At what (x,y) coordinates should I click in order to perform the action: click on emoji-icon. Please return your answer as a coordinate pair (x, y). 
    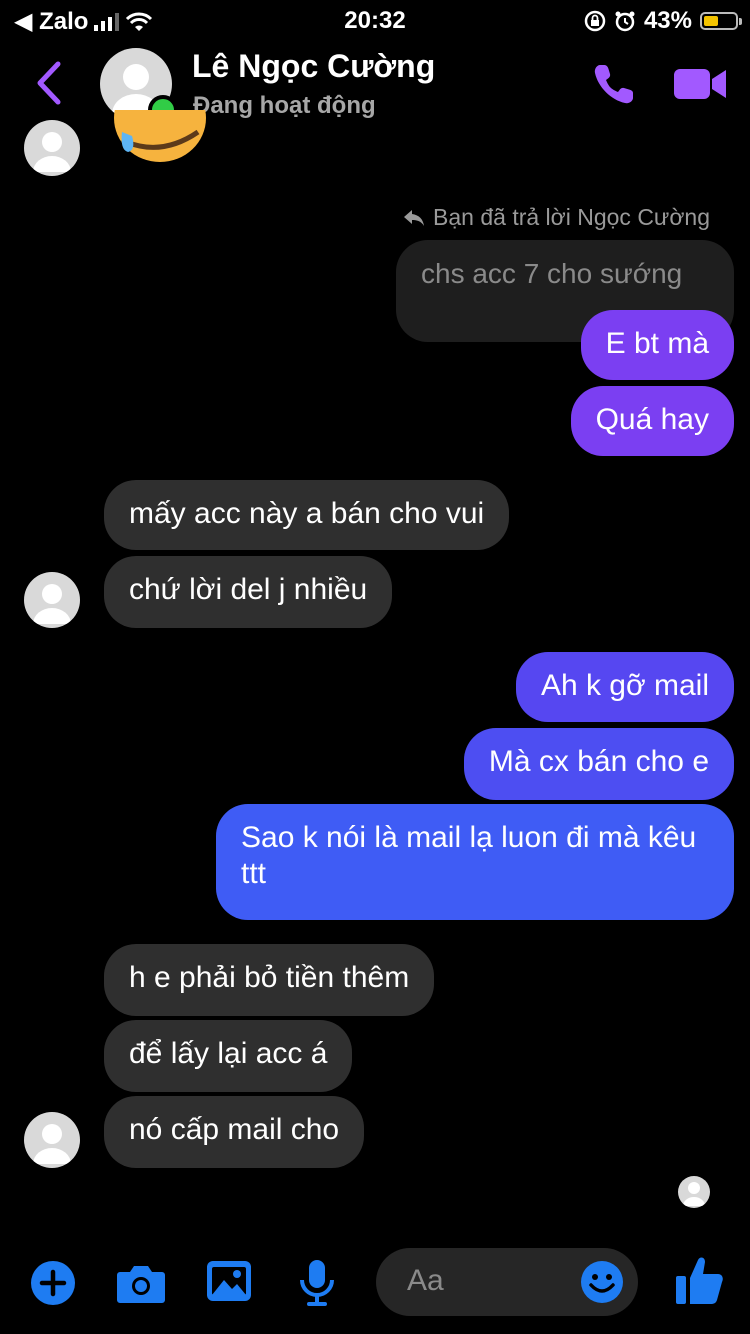
    Looking at the image, I should click on (602, 1282).